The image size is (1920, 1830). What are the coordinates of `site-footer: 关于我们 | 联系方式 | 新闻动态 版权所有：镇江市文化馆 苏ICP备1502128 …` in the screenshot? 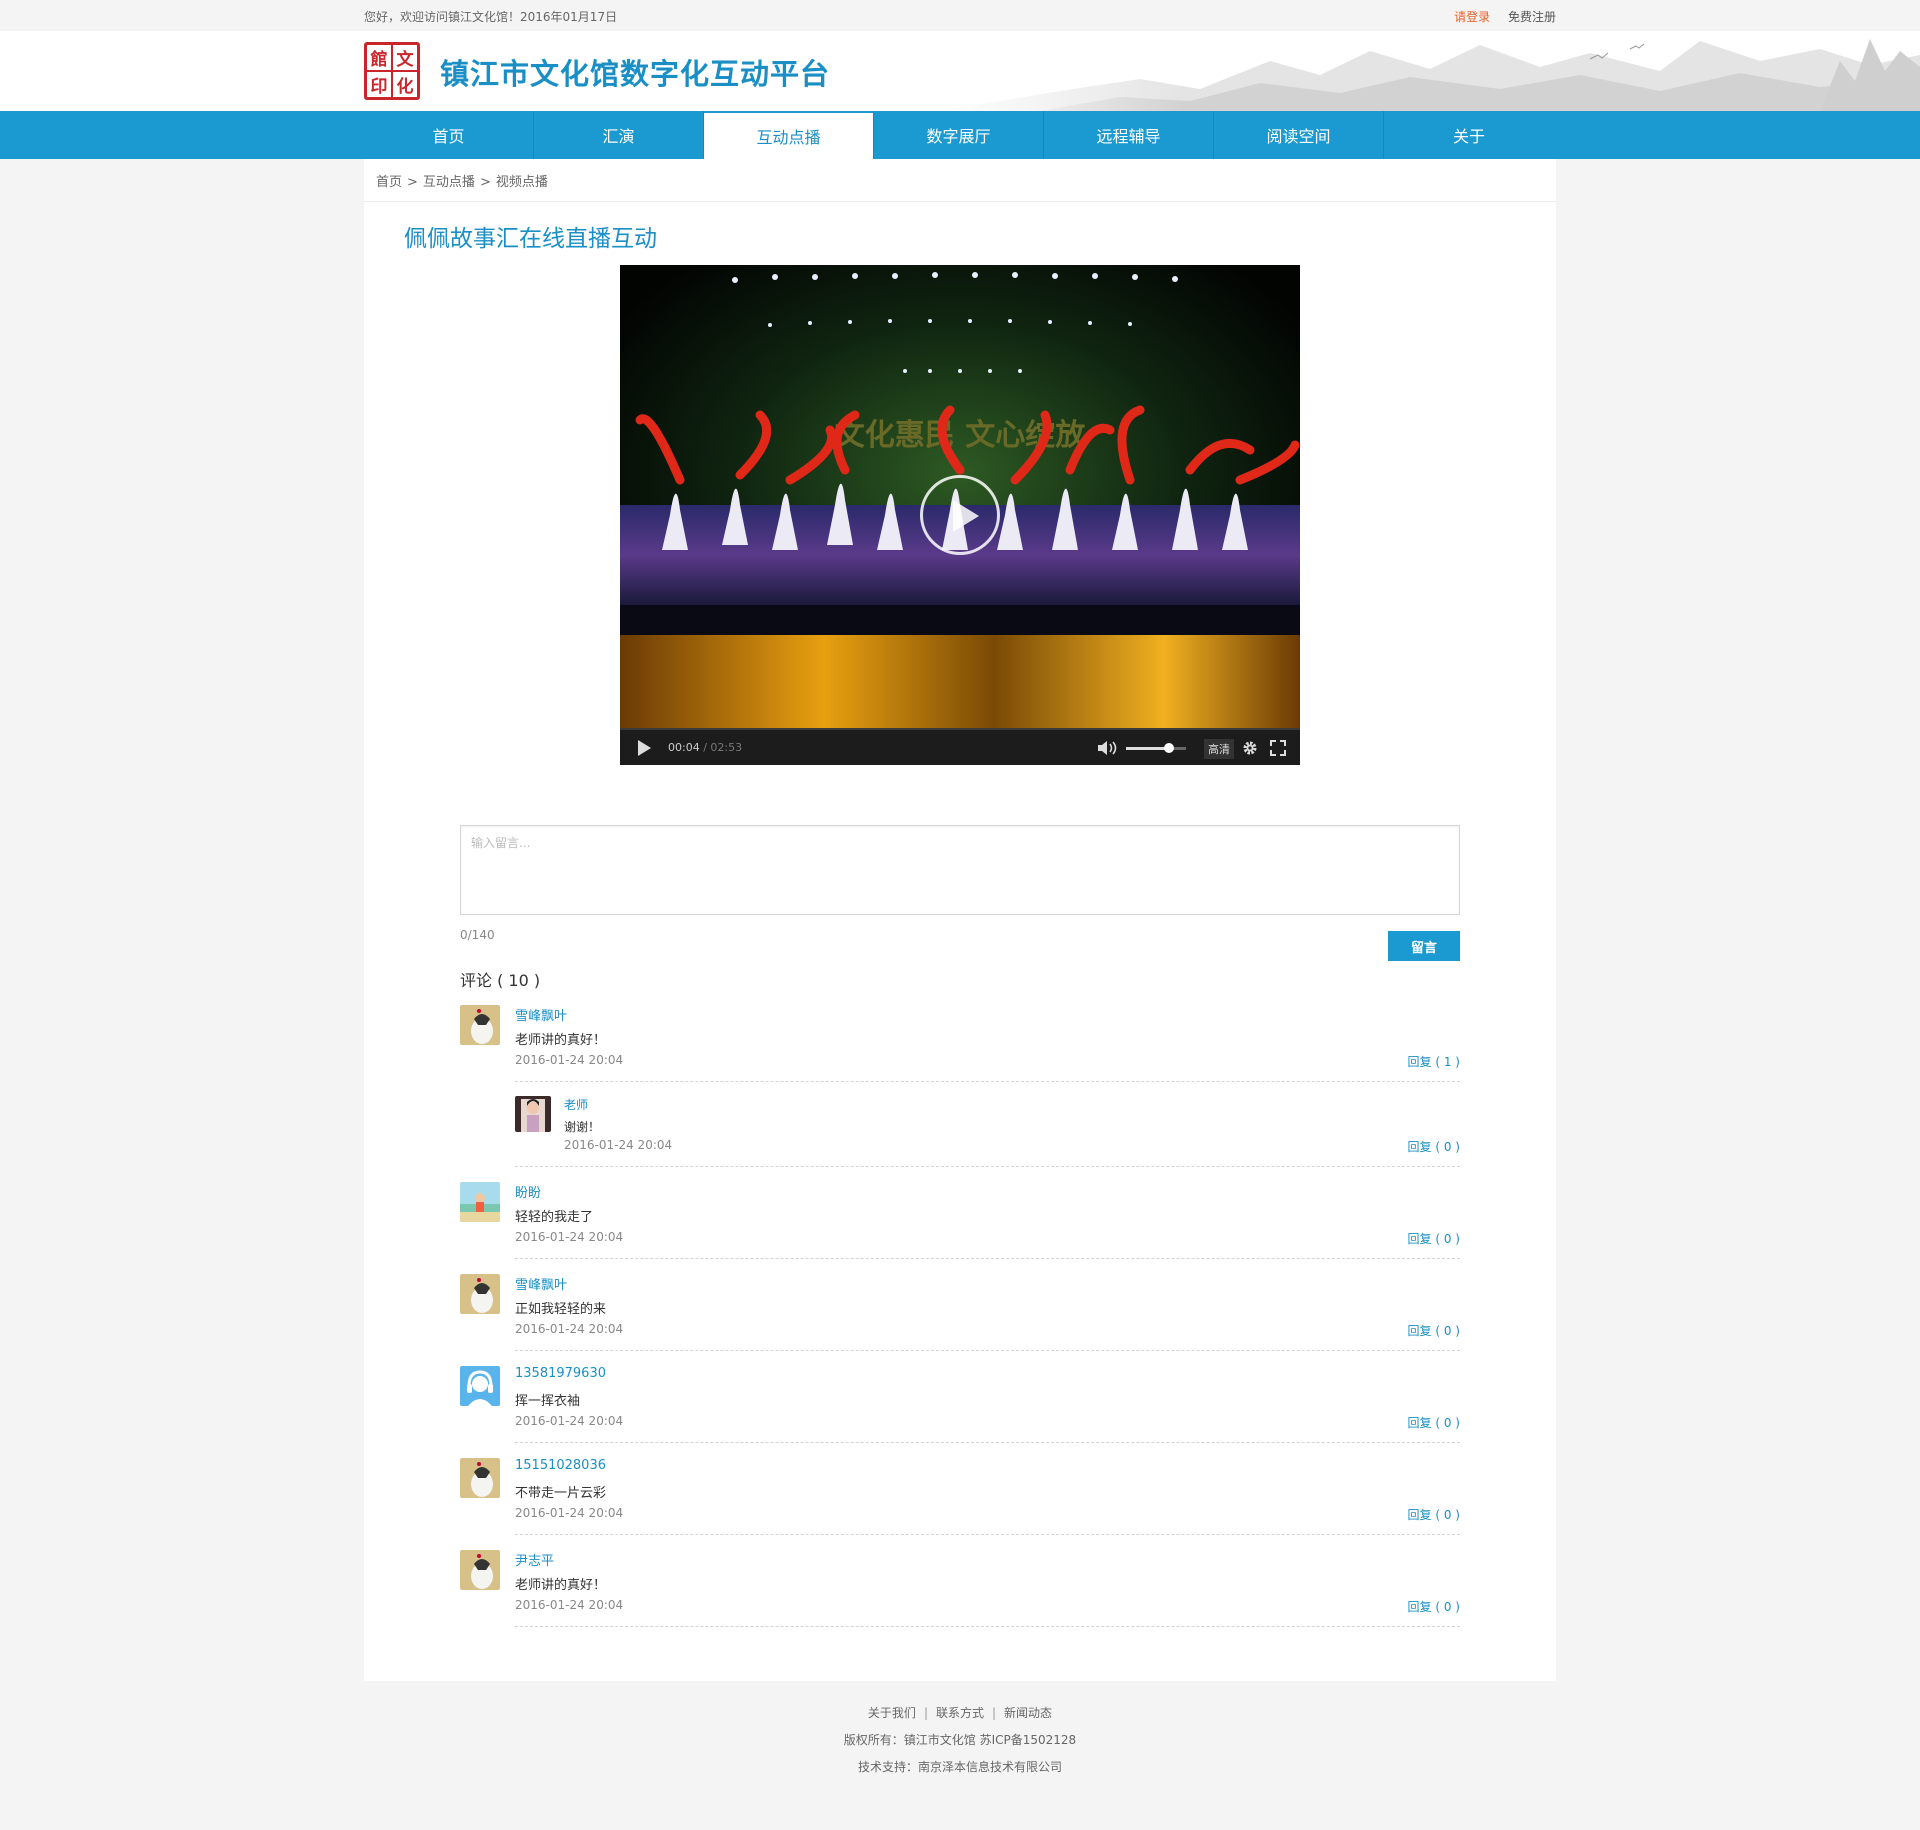 It's located at (960, 1740).